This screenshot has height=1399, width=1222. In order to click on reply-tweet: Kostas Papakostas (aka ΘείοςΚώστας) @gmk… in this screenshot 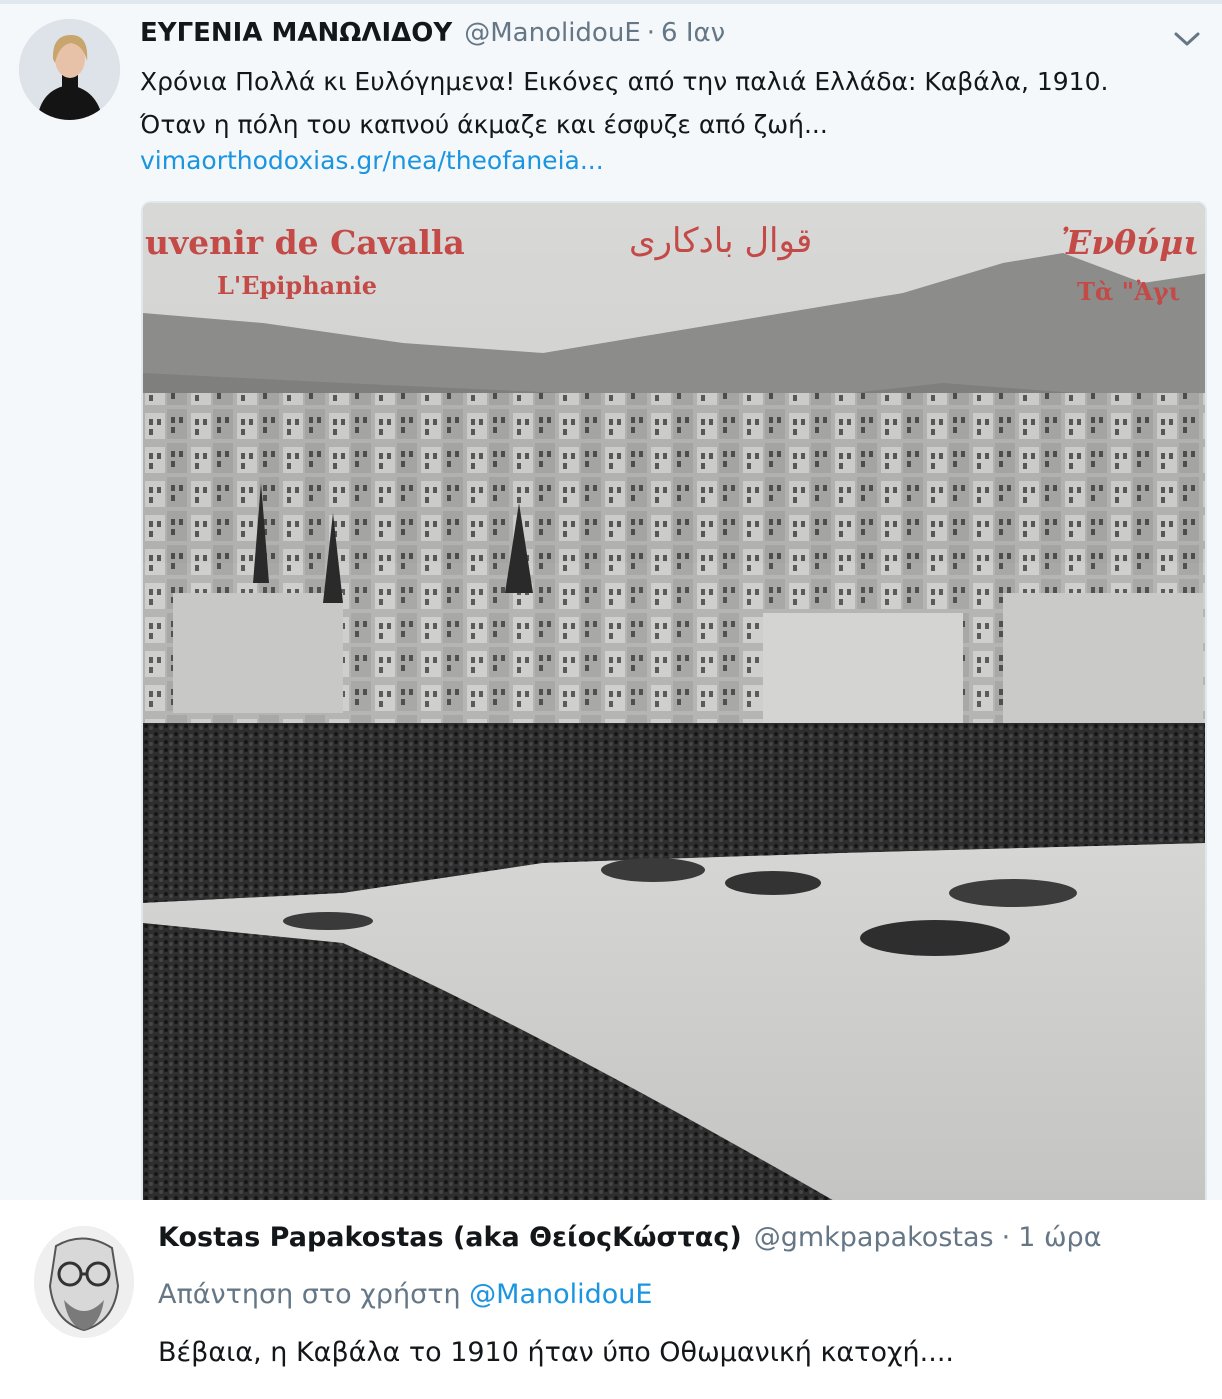, I will do `click(611, 1299)`.